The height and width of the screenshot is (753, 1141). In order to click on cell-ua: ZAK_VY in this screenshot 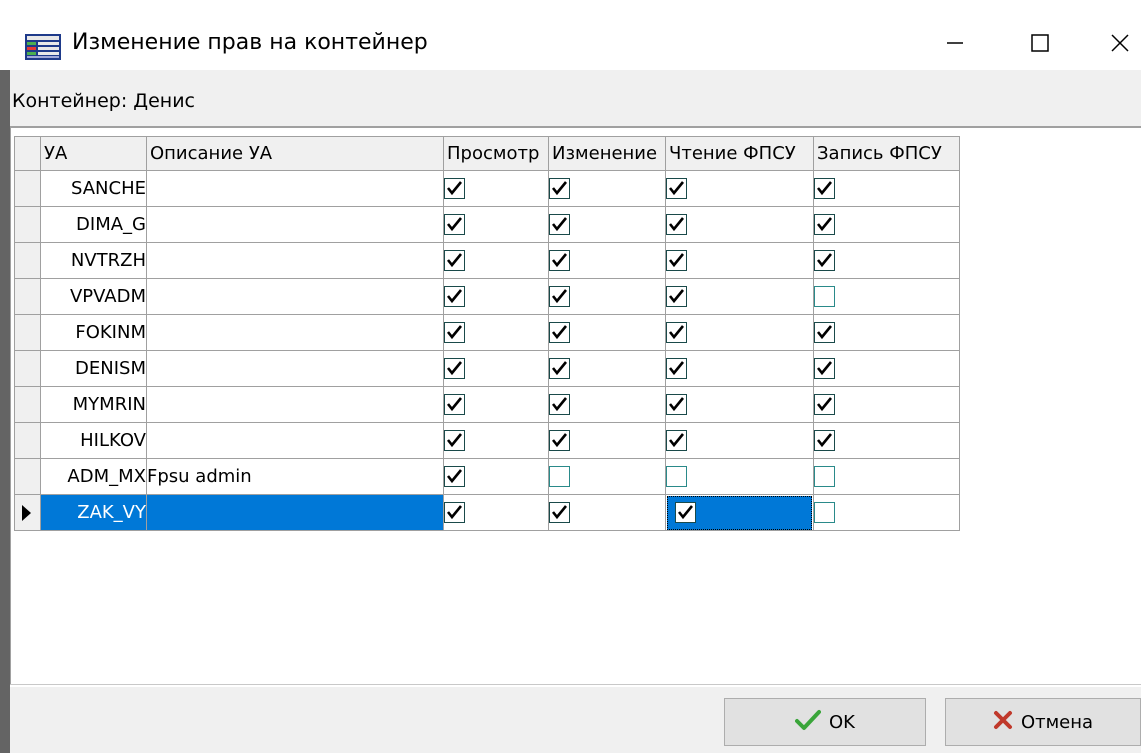, I will do `click(93, 512)`.